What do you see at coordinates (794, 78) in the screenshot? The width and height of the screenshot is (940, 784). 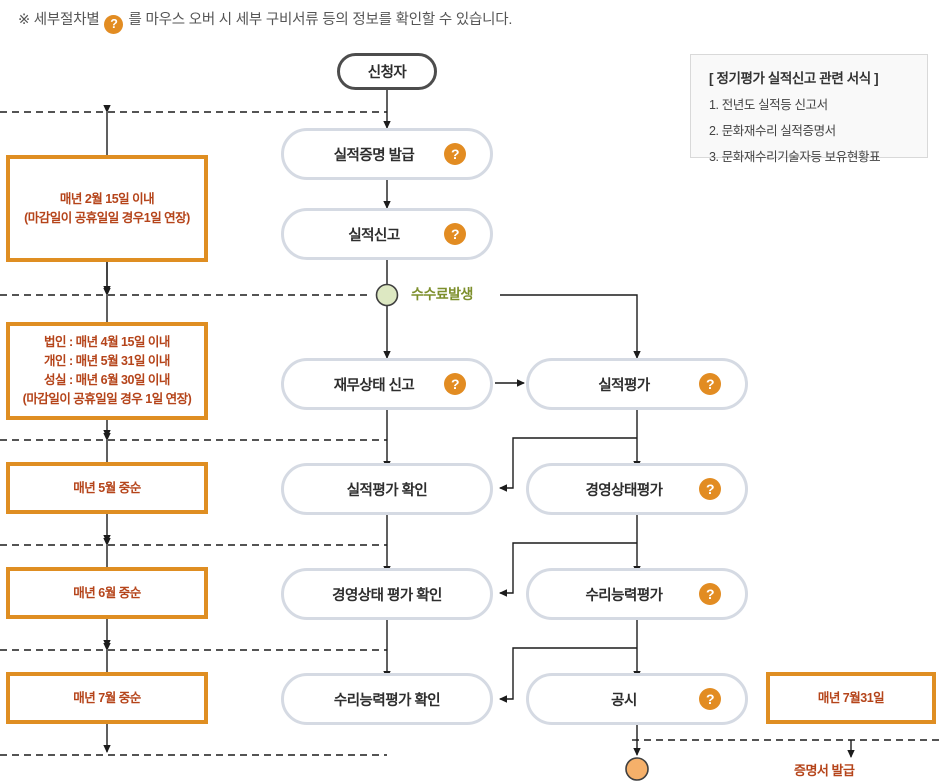 I see `legend-title: [ 정기평가 실적신고 관련 서식 ]` at bounding box center [794, 78].